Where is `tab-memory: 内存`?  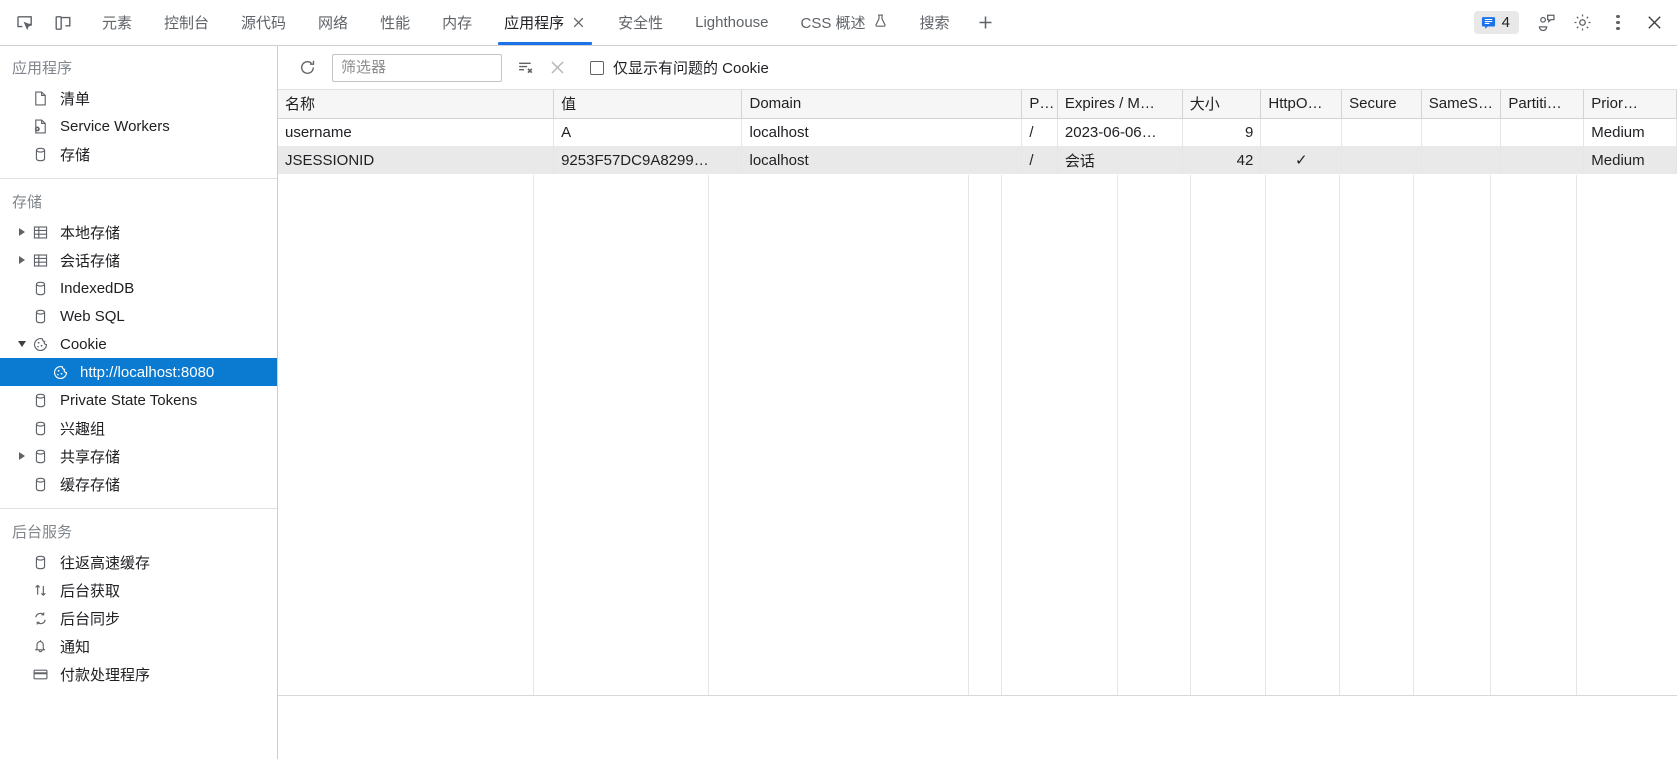 tab-memory: 内存 is located at coordinates (457, 22).